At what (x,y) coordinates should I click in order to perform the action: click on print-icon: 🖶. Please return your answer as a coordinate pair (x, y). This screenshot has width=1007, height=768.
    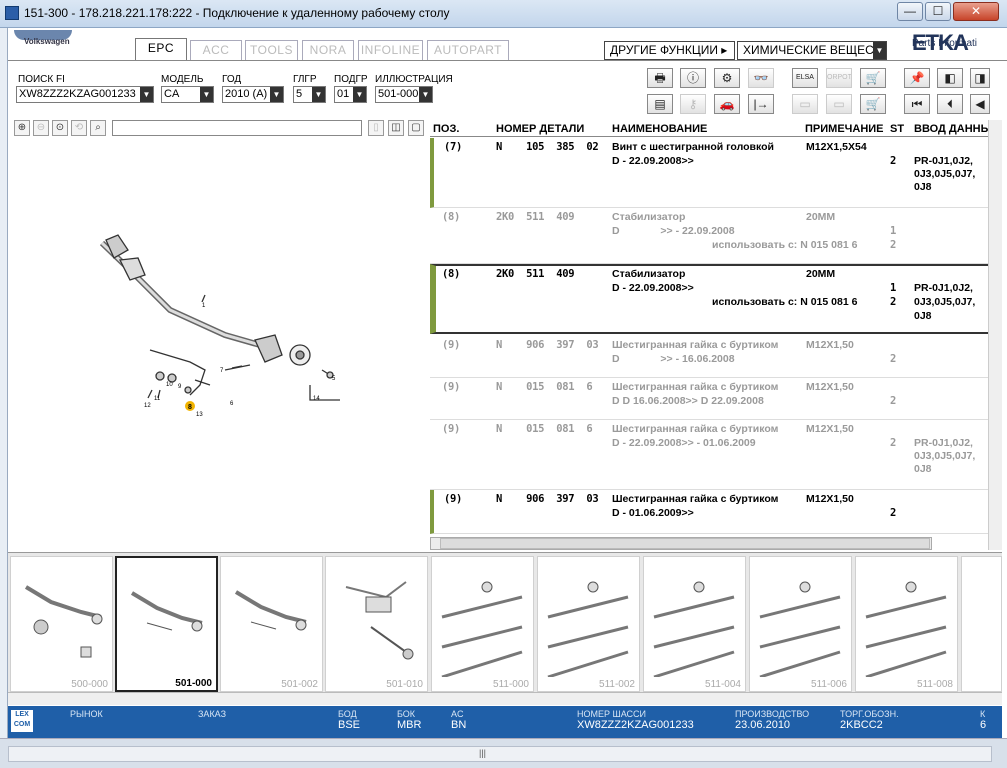
    Looking at the image, I should click on (660, 78).